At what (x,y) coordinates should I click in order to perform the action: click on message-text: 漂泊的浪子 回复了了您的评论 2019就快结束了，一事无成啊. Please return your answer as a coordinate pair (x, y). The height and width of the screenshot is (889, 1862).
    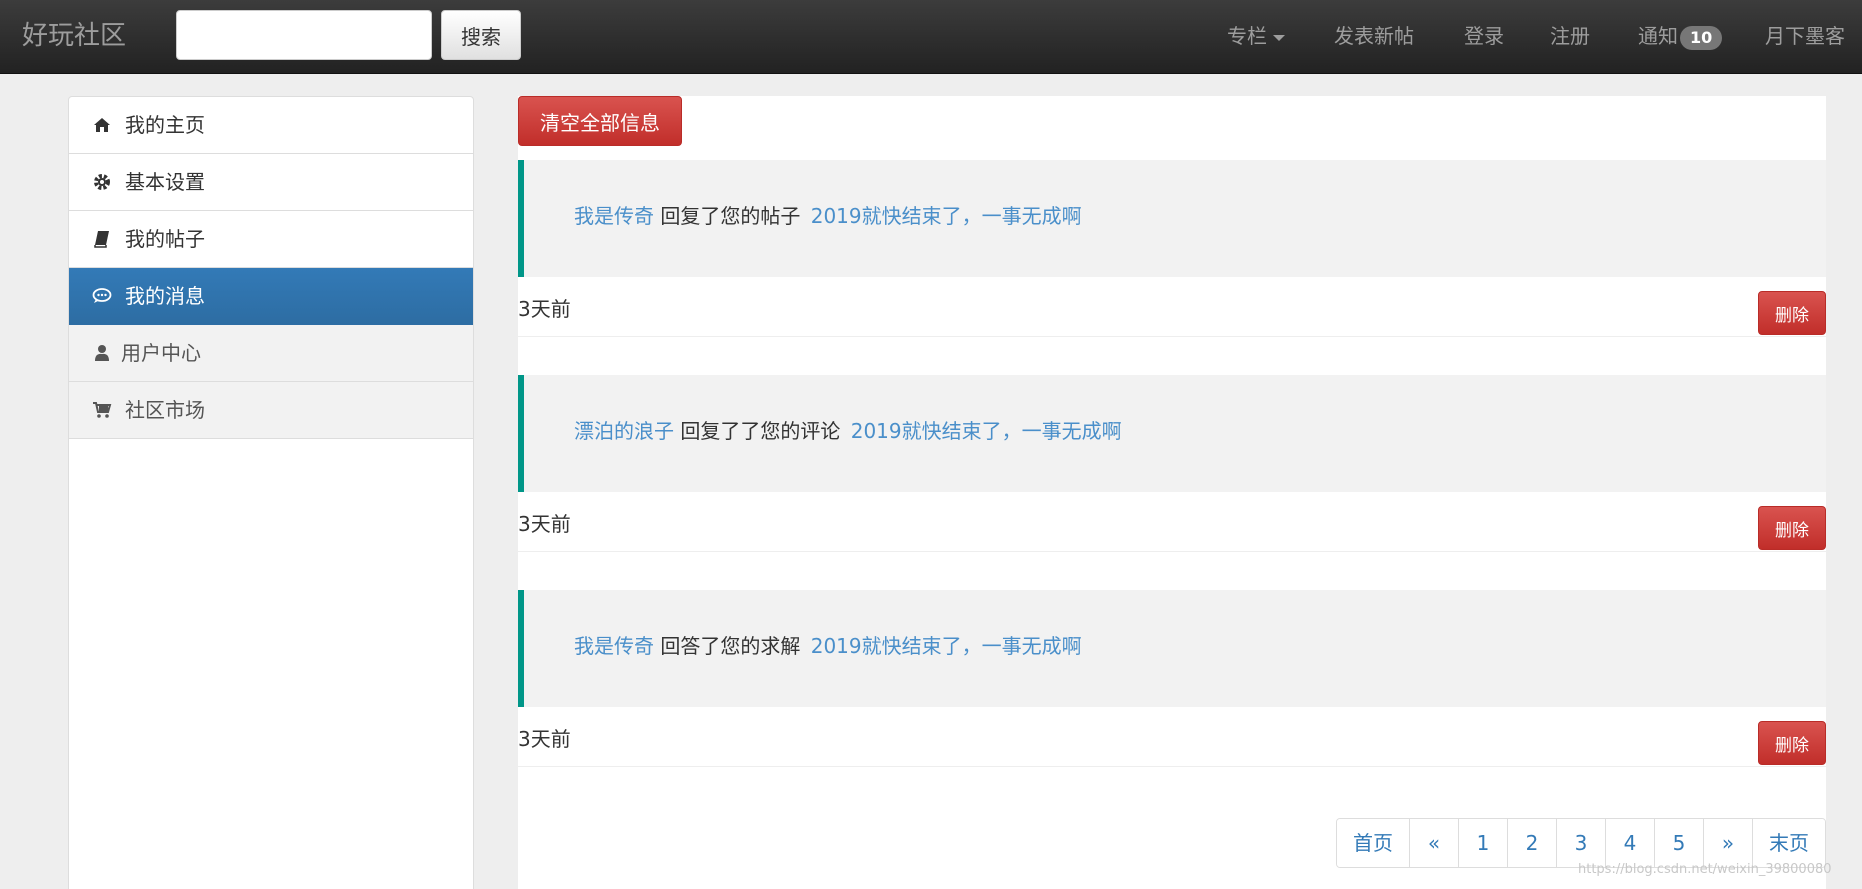
    Looking at the image, I should click on (848, 429).